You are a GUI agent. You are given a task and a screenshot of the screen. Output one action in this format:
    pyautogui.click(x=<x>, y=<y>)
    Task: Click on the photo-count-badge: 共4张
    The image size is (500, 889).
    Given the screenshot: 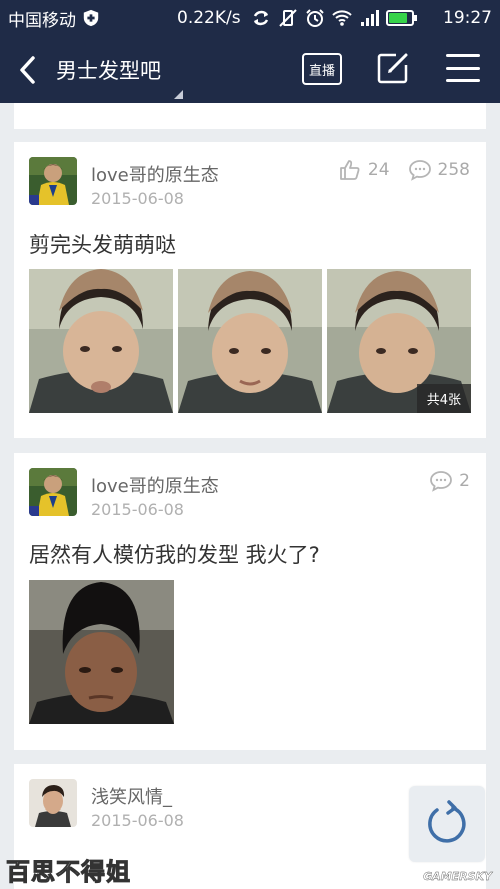 What is the action you would take?
    pyautogui.click(x=443, y=398)
    